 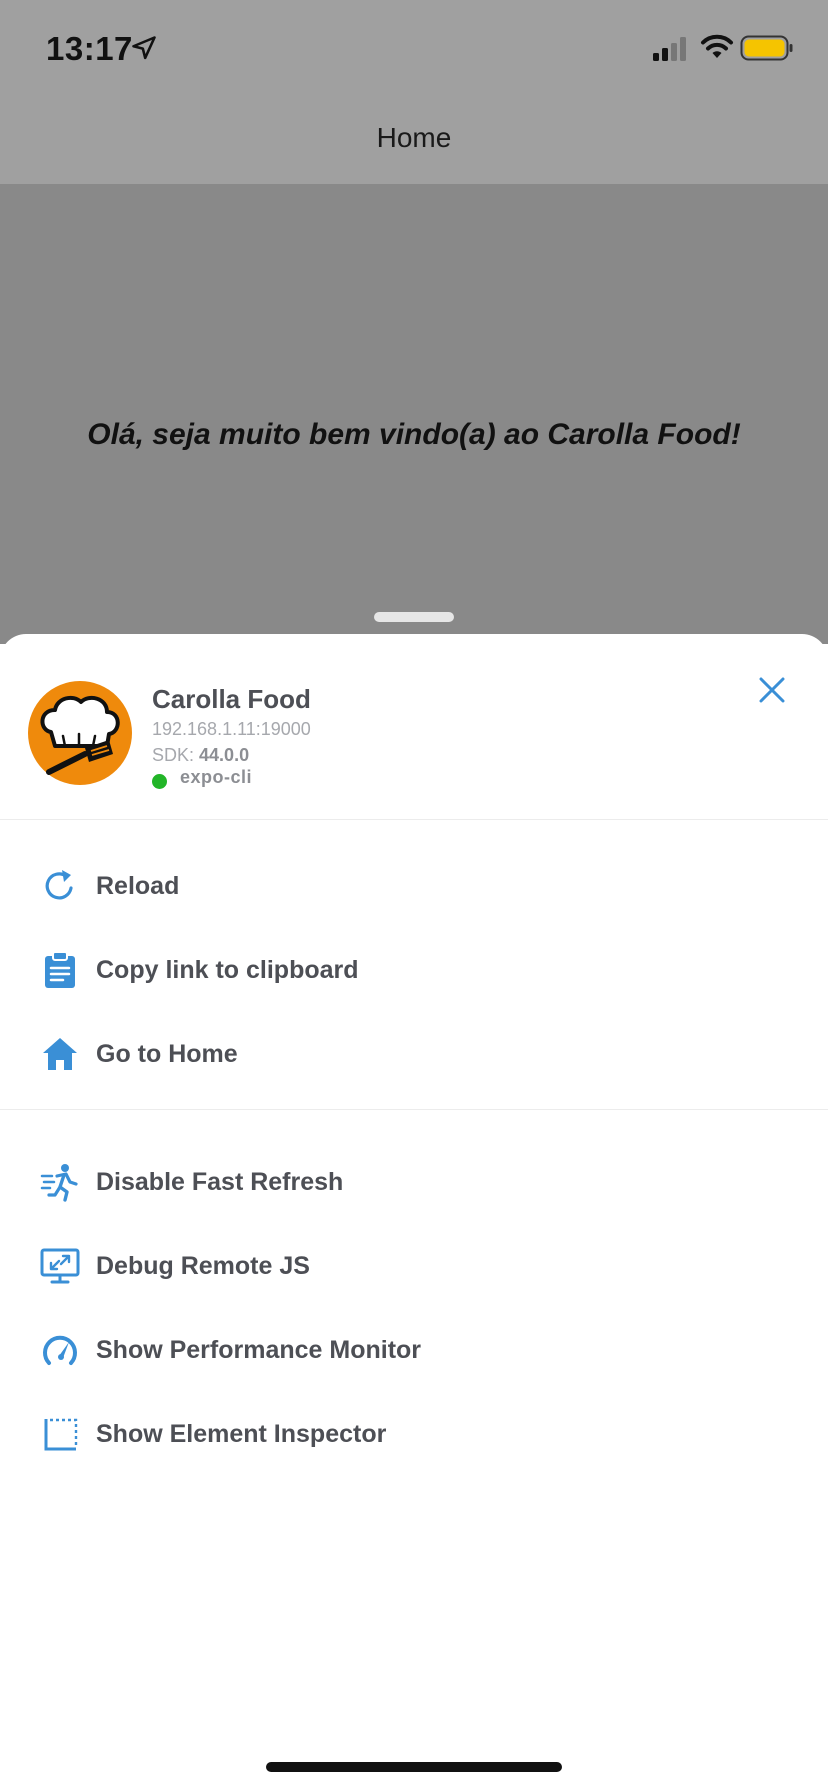 What do you see at coordinates (167, 1053) in the screenshot?
I see `go-home-label: Go to Home` at bounding box center [167, 1053].